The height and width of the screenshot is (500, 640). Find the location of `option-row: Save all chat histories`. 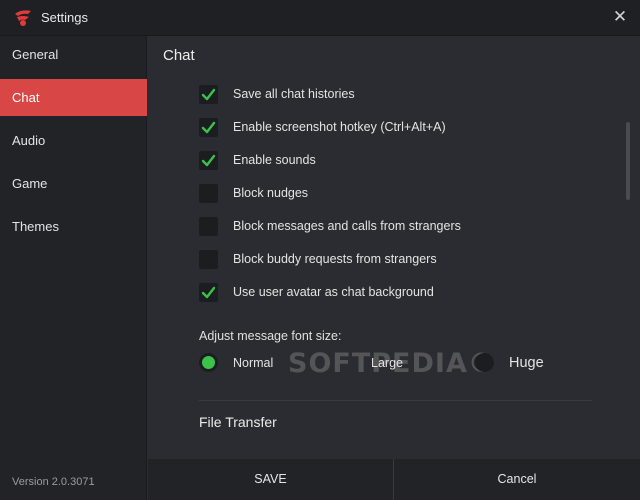

option-row: Save all chat histories is located at coordinates (399, 95).